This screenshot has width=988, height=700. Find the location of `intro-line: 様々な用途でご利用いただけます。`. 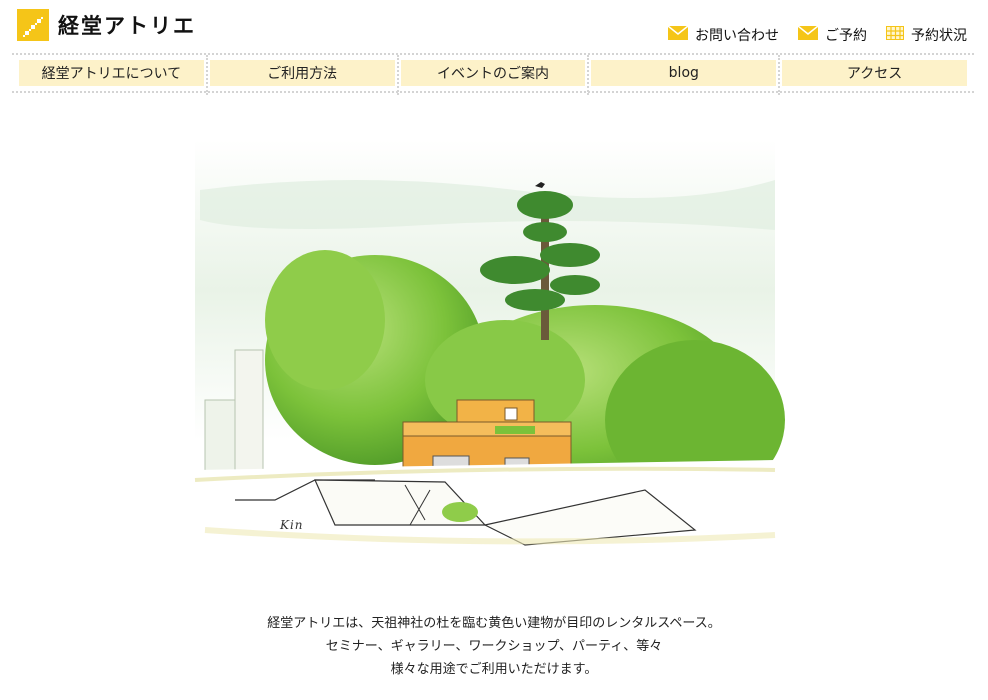

intro-line: 様々な用途でご利用いただけます。 is located at coordinates (494, 669).